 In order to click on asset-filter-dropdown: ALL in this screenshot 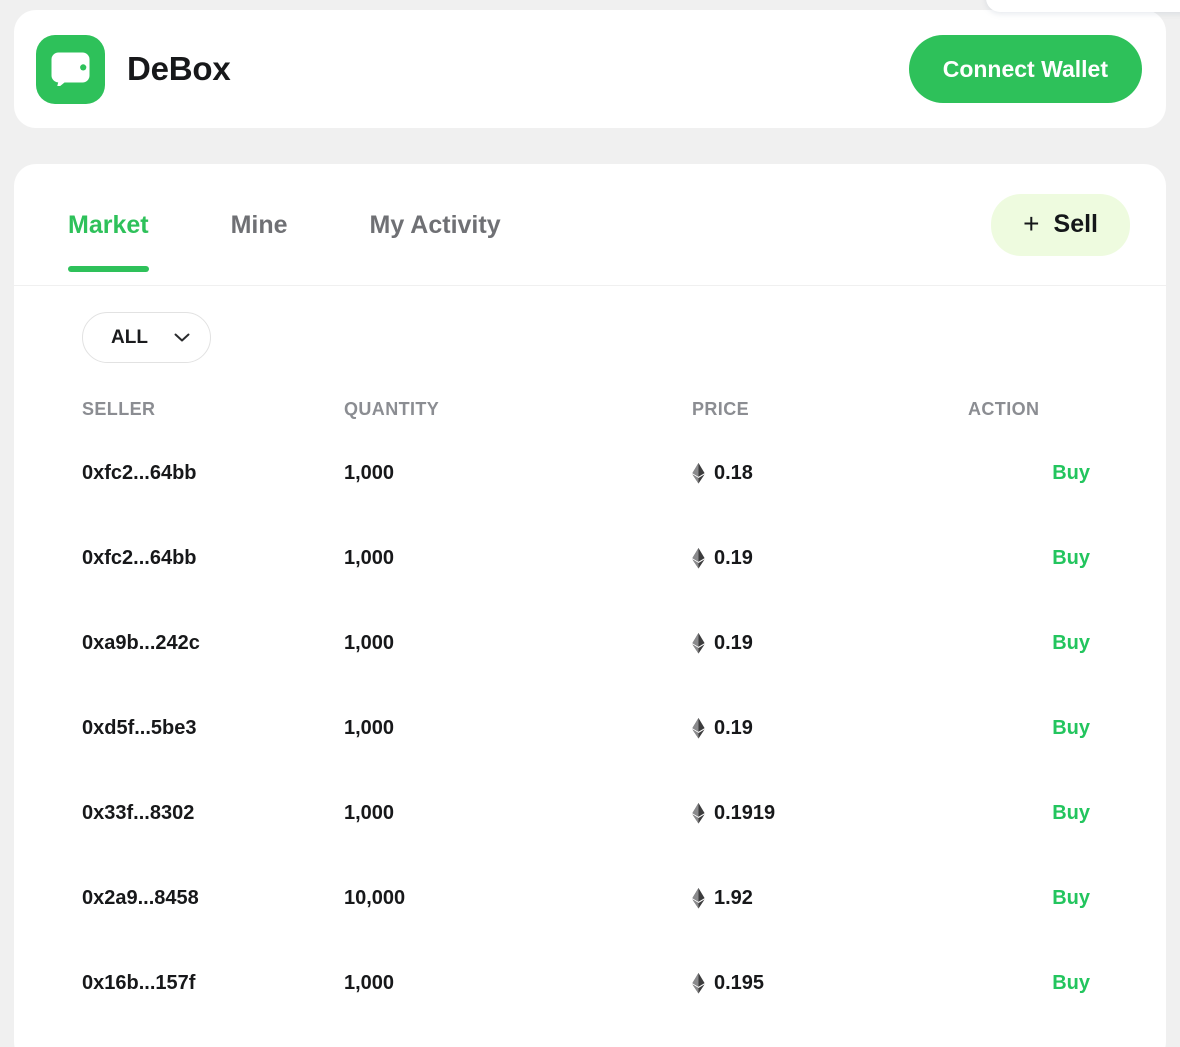, I will do `click(146, 337)`.